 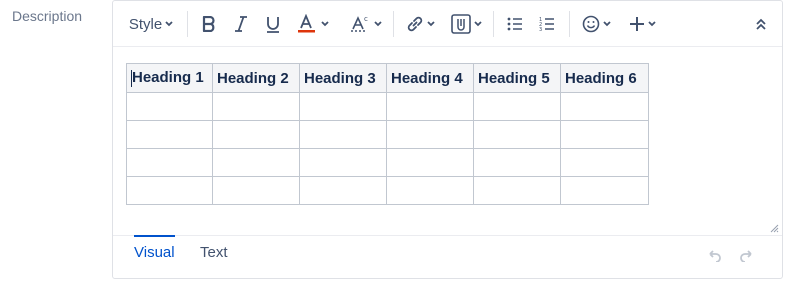 I want to click on table-header-cell: Heading 3, so click(x=343, y=78).